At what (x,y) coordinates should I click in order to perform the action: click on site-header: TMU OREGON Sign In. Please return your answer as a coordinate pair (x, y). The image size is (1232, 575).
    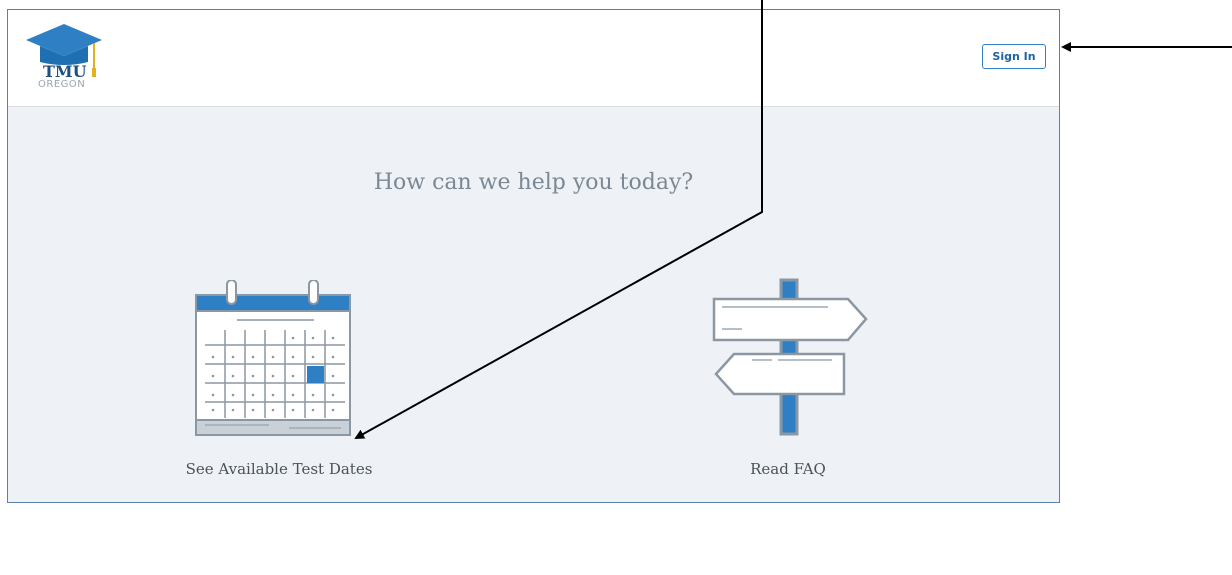
    Looking at the image, I should click on (533, 58).